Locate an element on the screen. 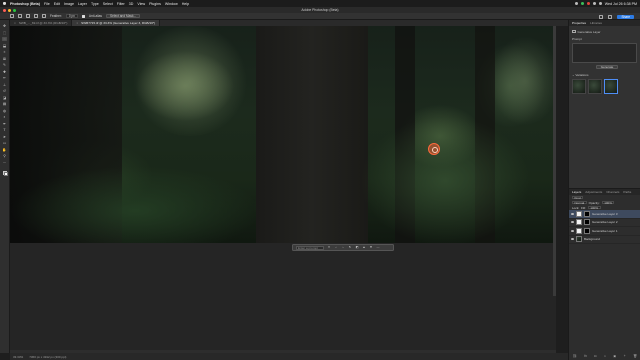 Image resolution: width=640 pixels, height=360 pixels. eyedropper-tool-icon: ✎ is located at coordinates (4, 65).